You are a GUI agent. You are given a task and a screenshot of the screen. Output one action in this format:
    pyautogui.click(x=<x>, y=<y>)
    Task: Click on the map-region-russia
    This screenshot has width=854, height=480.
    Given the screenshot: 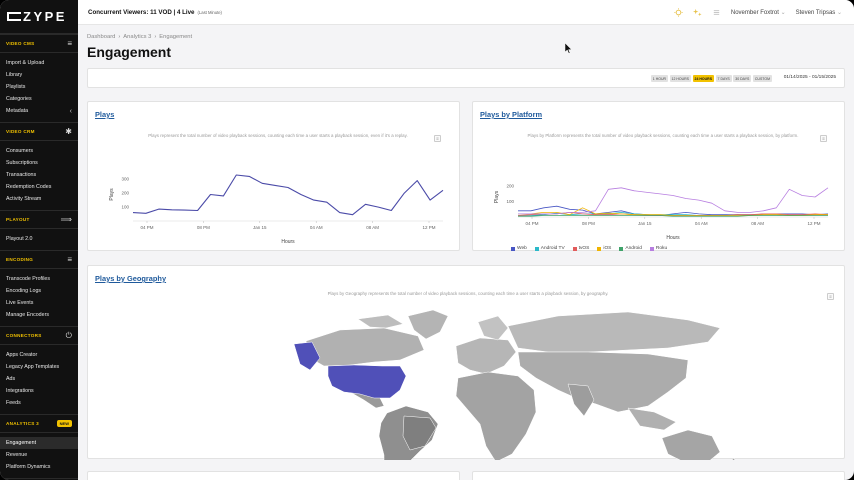 What is the action you would take?
    pyautogui.click(x=614, y=332)
    